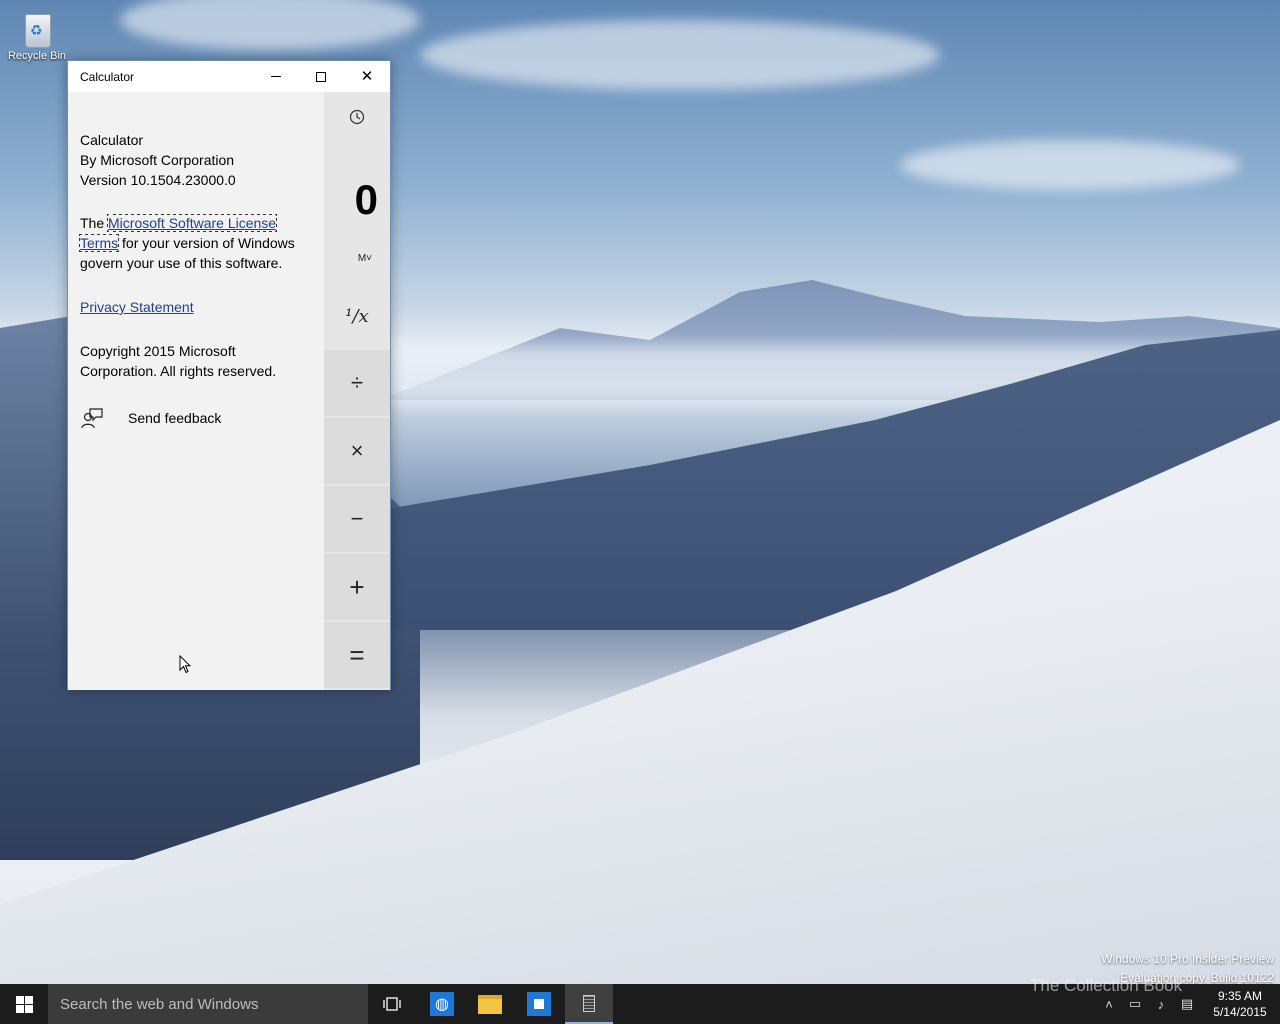 This screenshot has width=1280, height=1024. Describe the element at coordinates (1240, 1012) in the screenshot. I see `clock-date: 5/14/2015` at that location.